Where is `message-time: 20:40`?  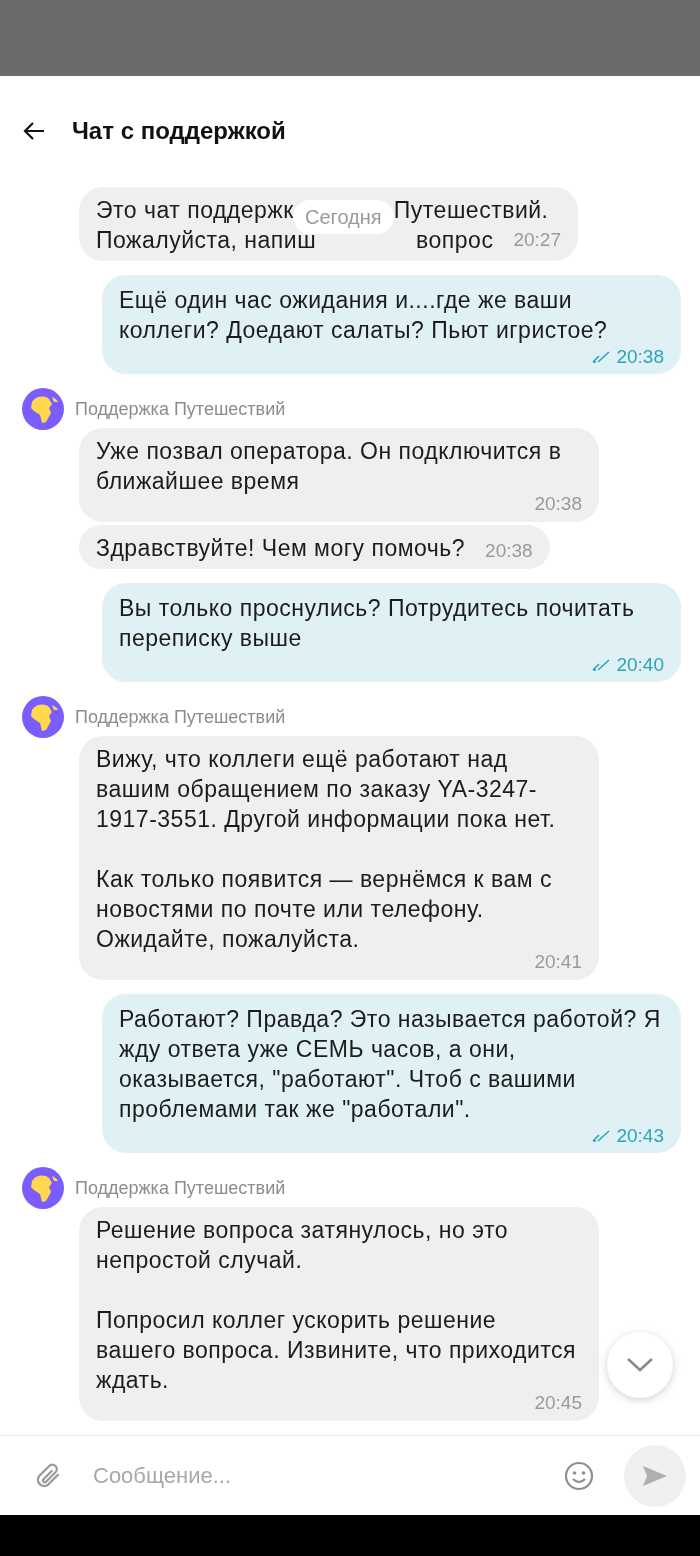
message-time: 20:40 is located at coordinates (640, 665).